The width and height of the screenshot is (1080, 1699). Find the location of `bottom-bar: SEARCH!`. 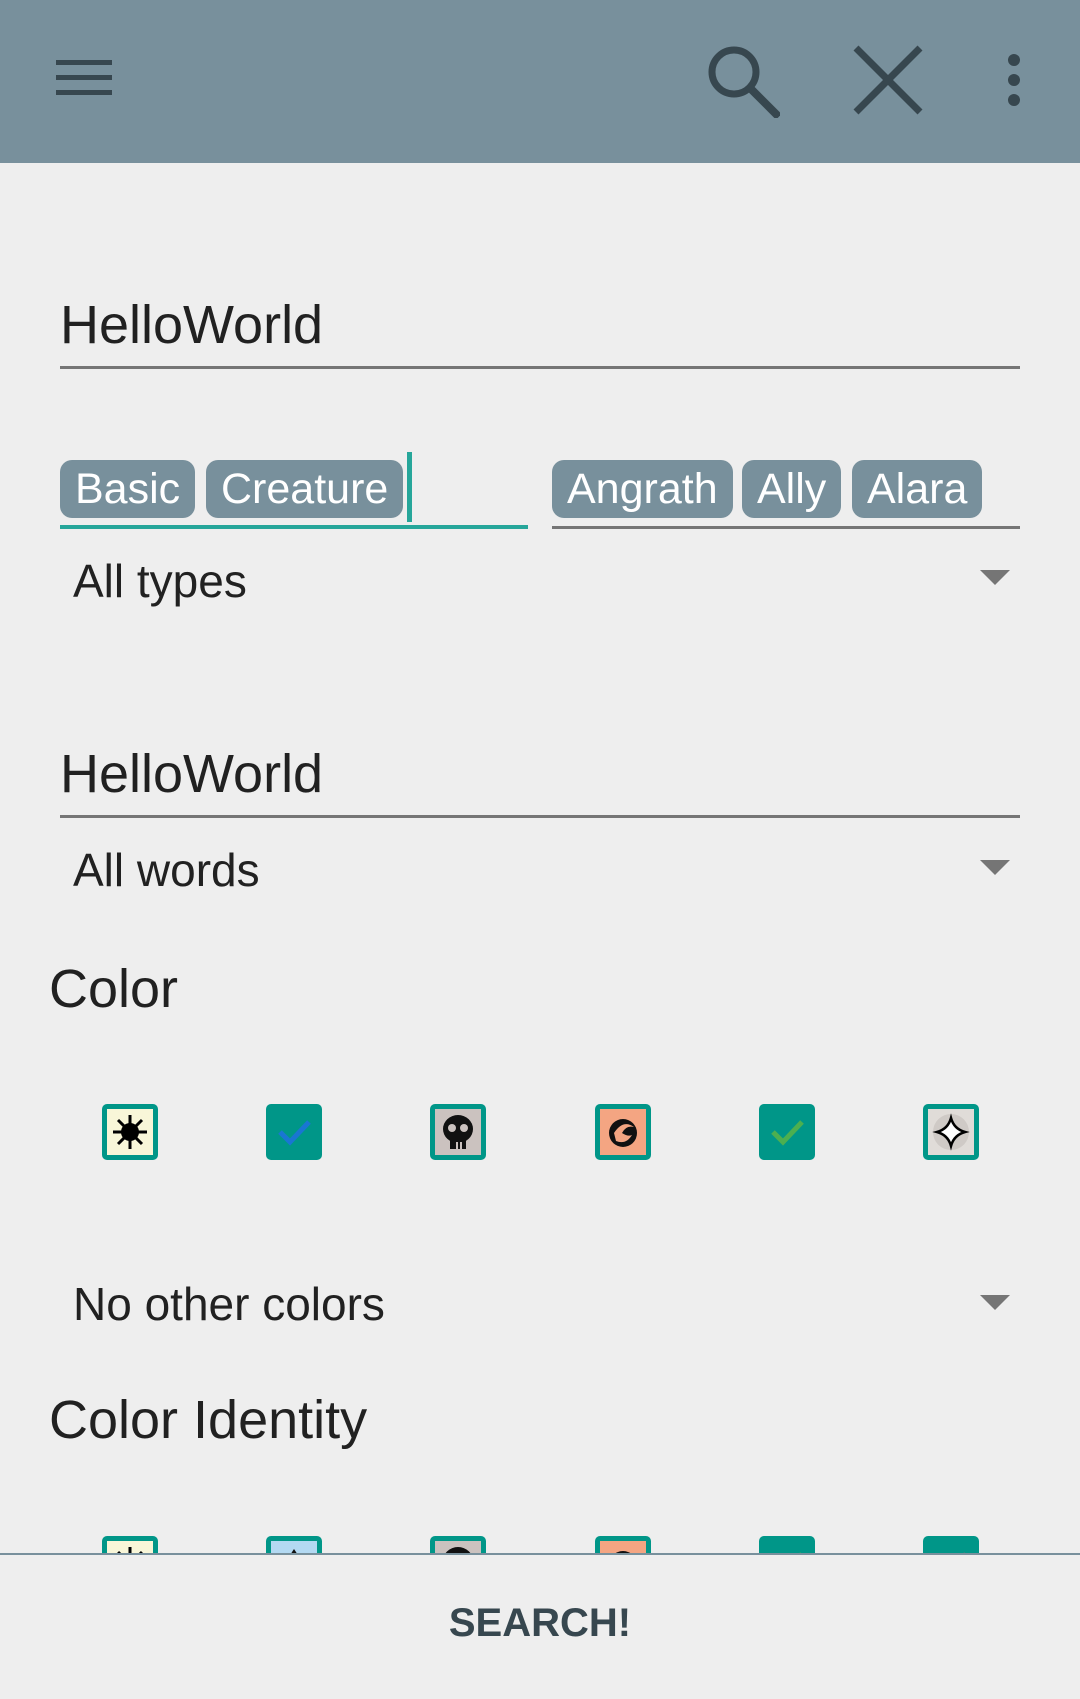

bottom-bar: SEARCH! is located at coordinates (540, 1626).